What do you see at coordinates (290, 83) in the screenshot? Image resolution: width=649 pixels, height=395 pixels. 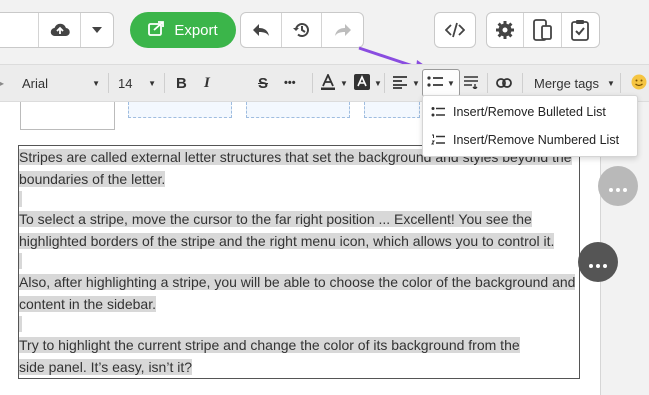 I see `more-options-button: •••` at bounding box center [290, 83].